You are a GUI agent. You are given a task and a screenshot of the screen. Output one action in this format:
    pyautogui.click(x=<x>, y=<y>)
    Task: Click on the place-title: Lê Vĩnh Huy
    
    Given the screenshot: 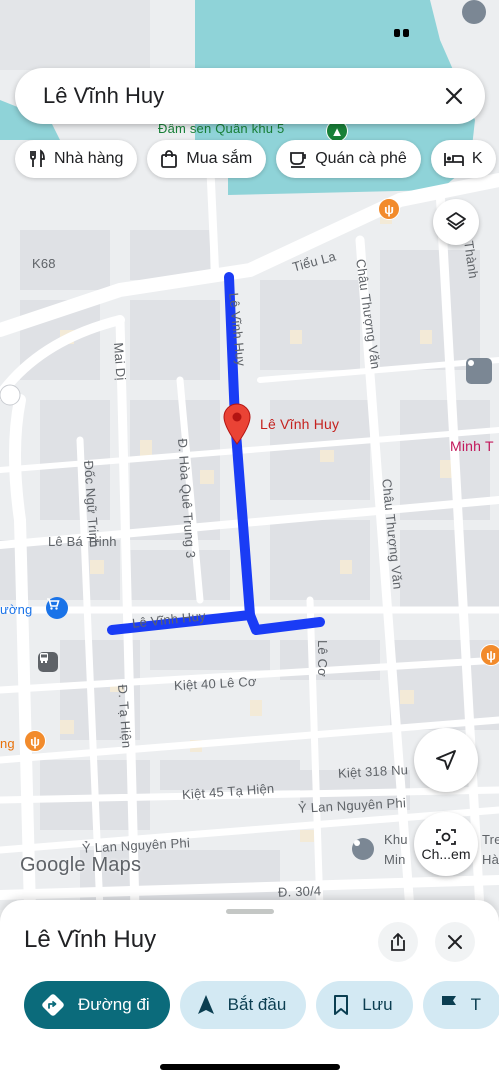 What is the action you would take?
    pyautogui.click(x=90, y=939)
    